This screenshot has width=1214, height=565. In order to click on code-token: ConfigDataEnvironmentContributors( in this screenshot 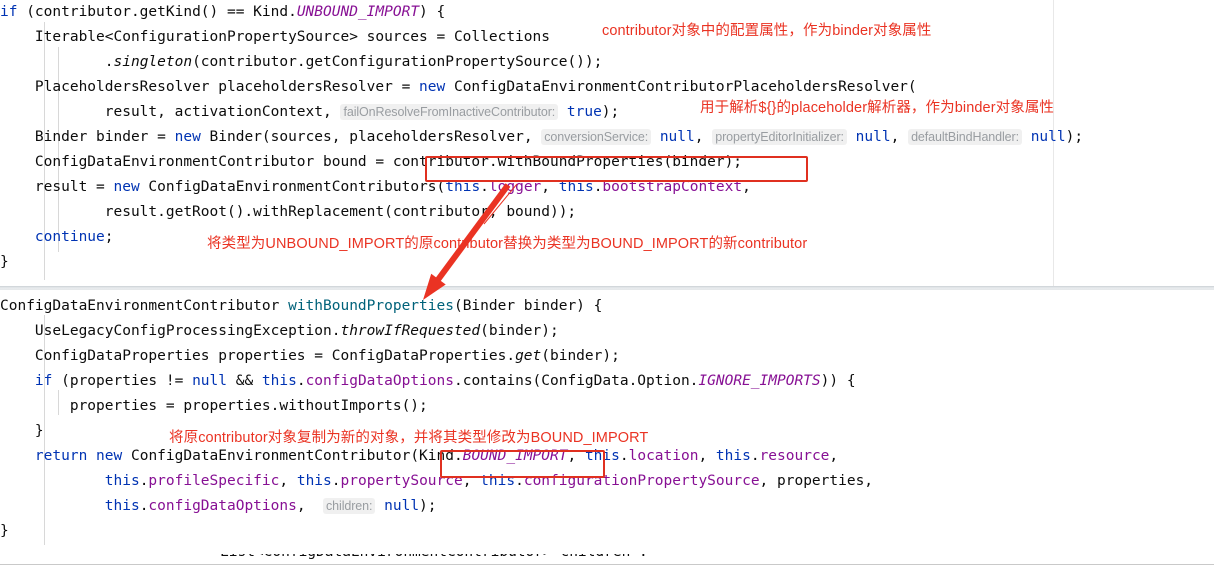, I will do `click(292, 187)`.